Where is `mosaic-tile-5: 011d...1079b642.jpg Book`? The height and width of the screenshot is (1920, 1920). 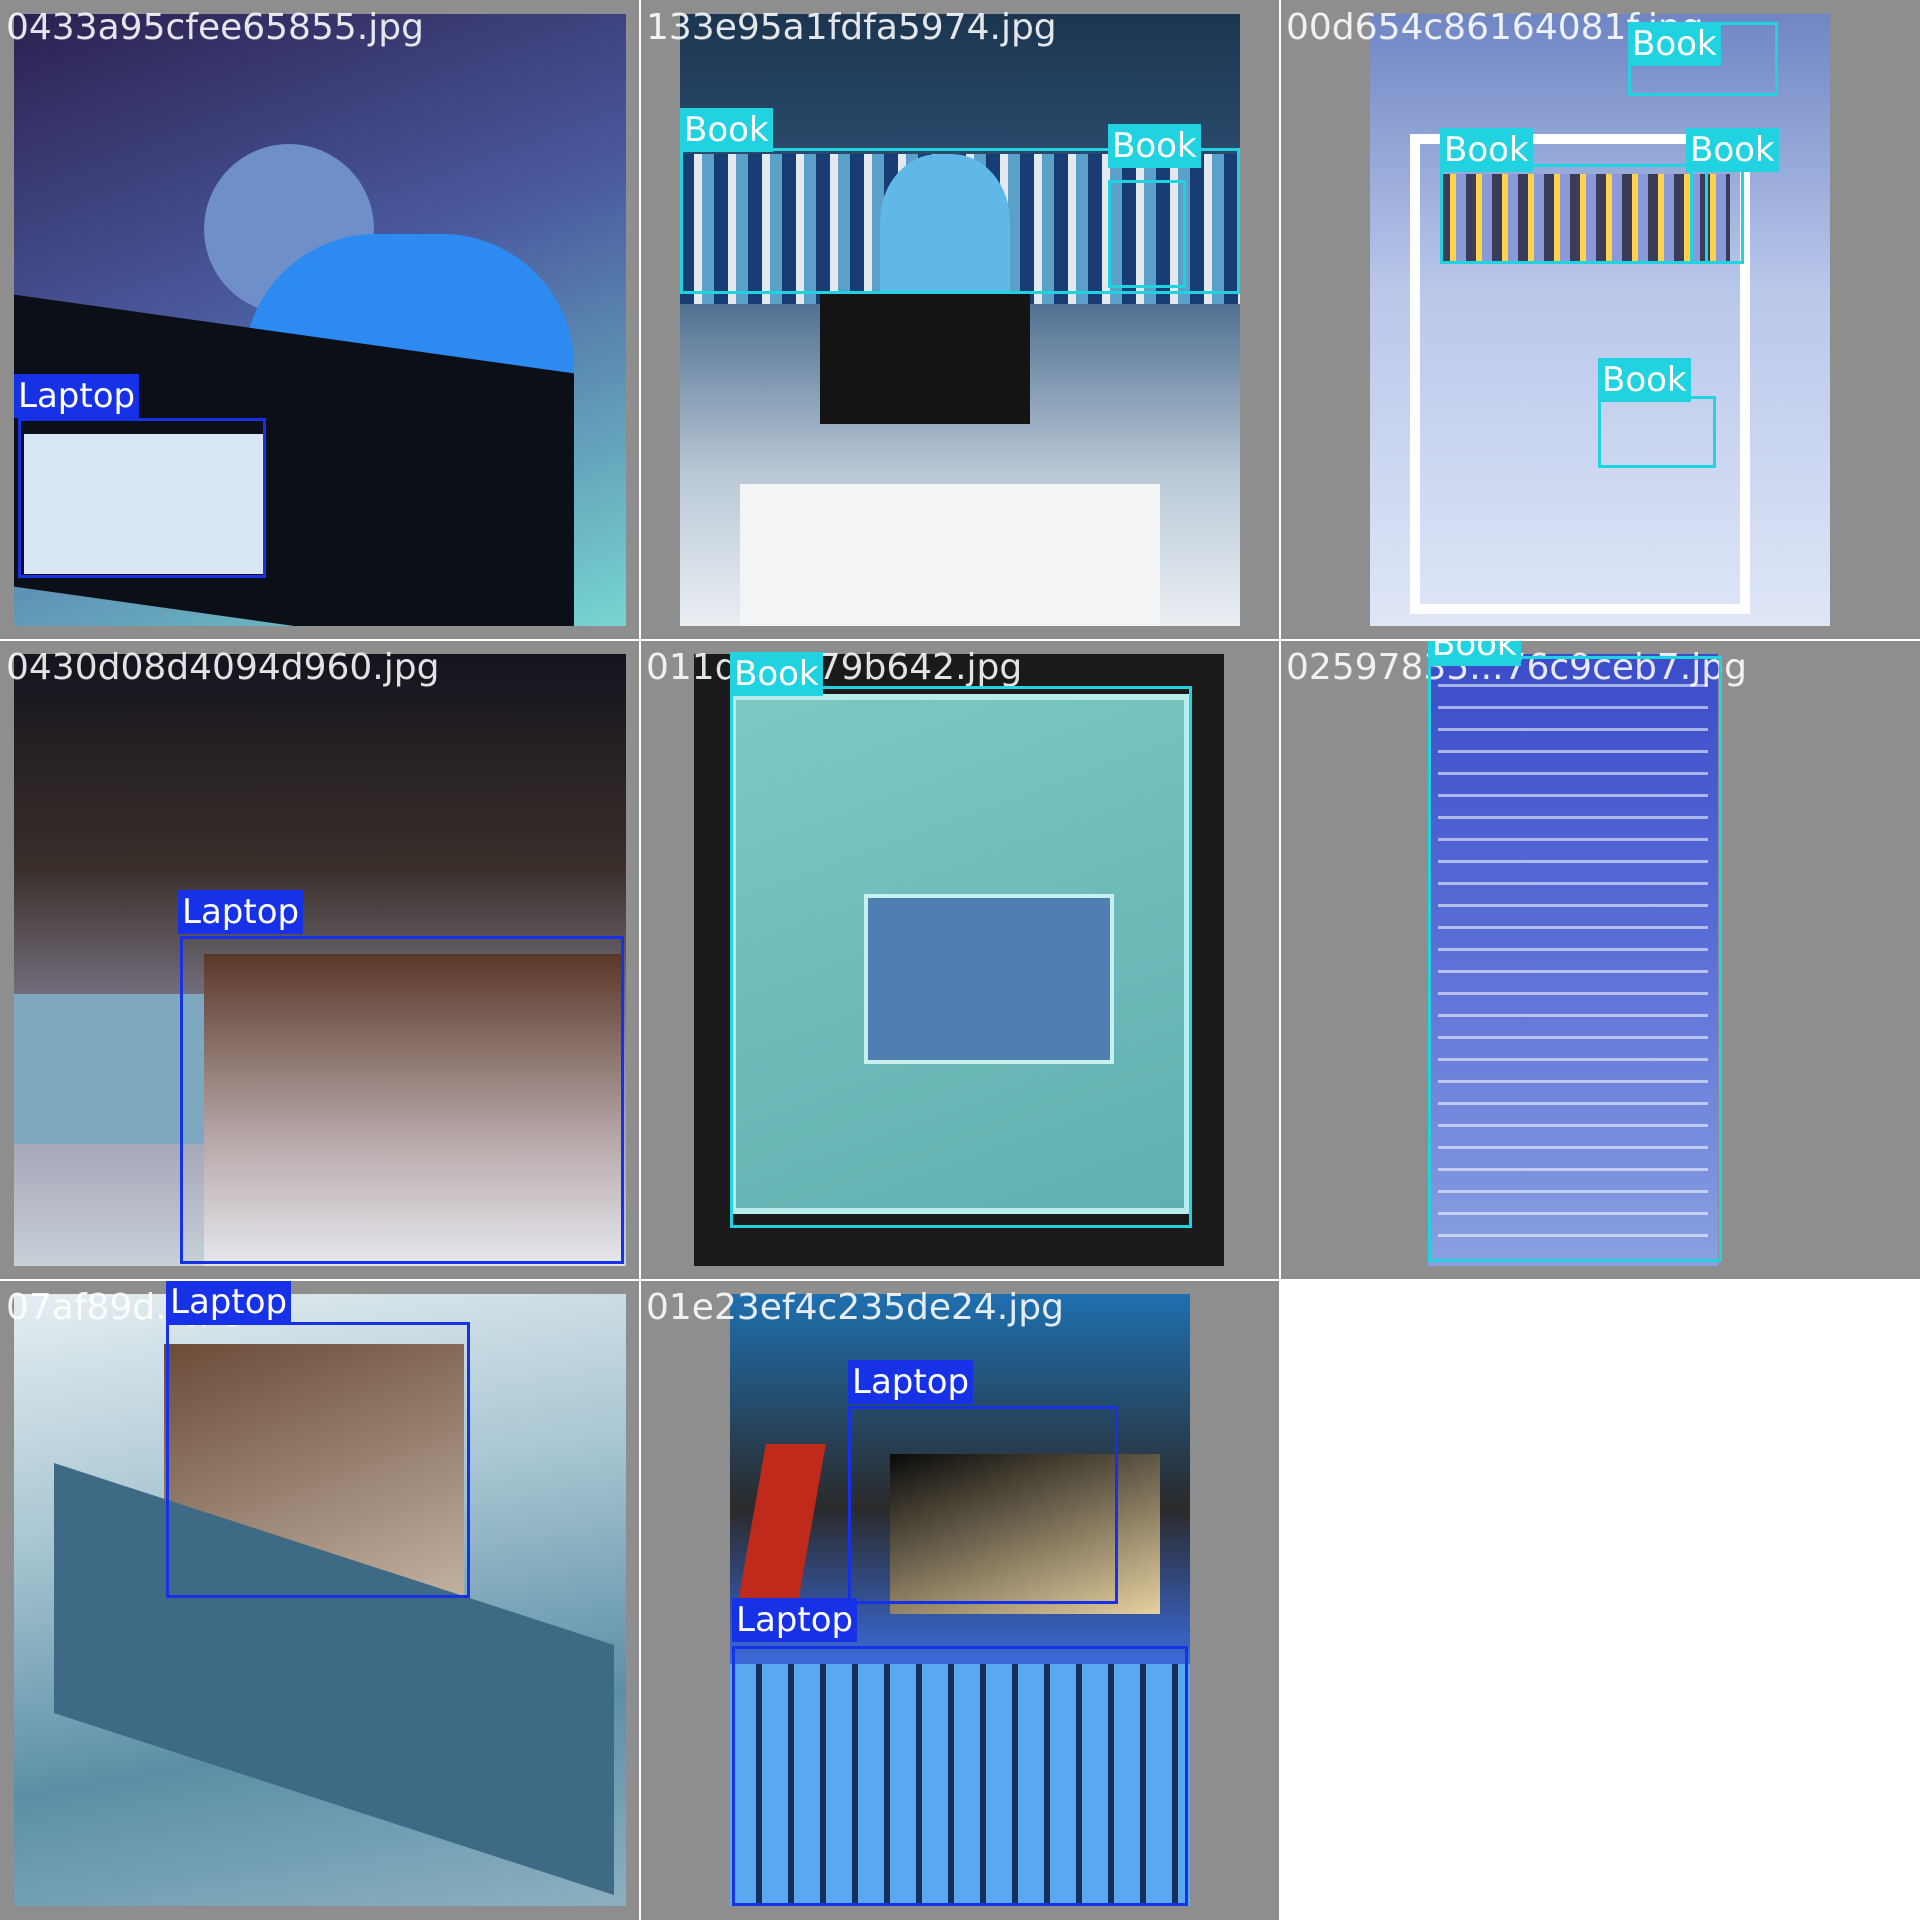
mosaic-tile-5: 011d...1079b642.jpg Book is located at coordinates (960, 960).